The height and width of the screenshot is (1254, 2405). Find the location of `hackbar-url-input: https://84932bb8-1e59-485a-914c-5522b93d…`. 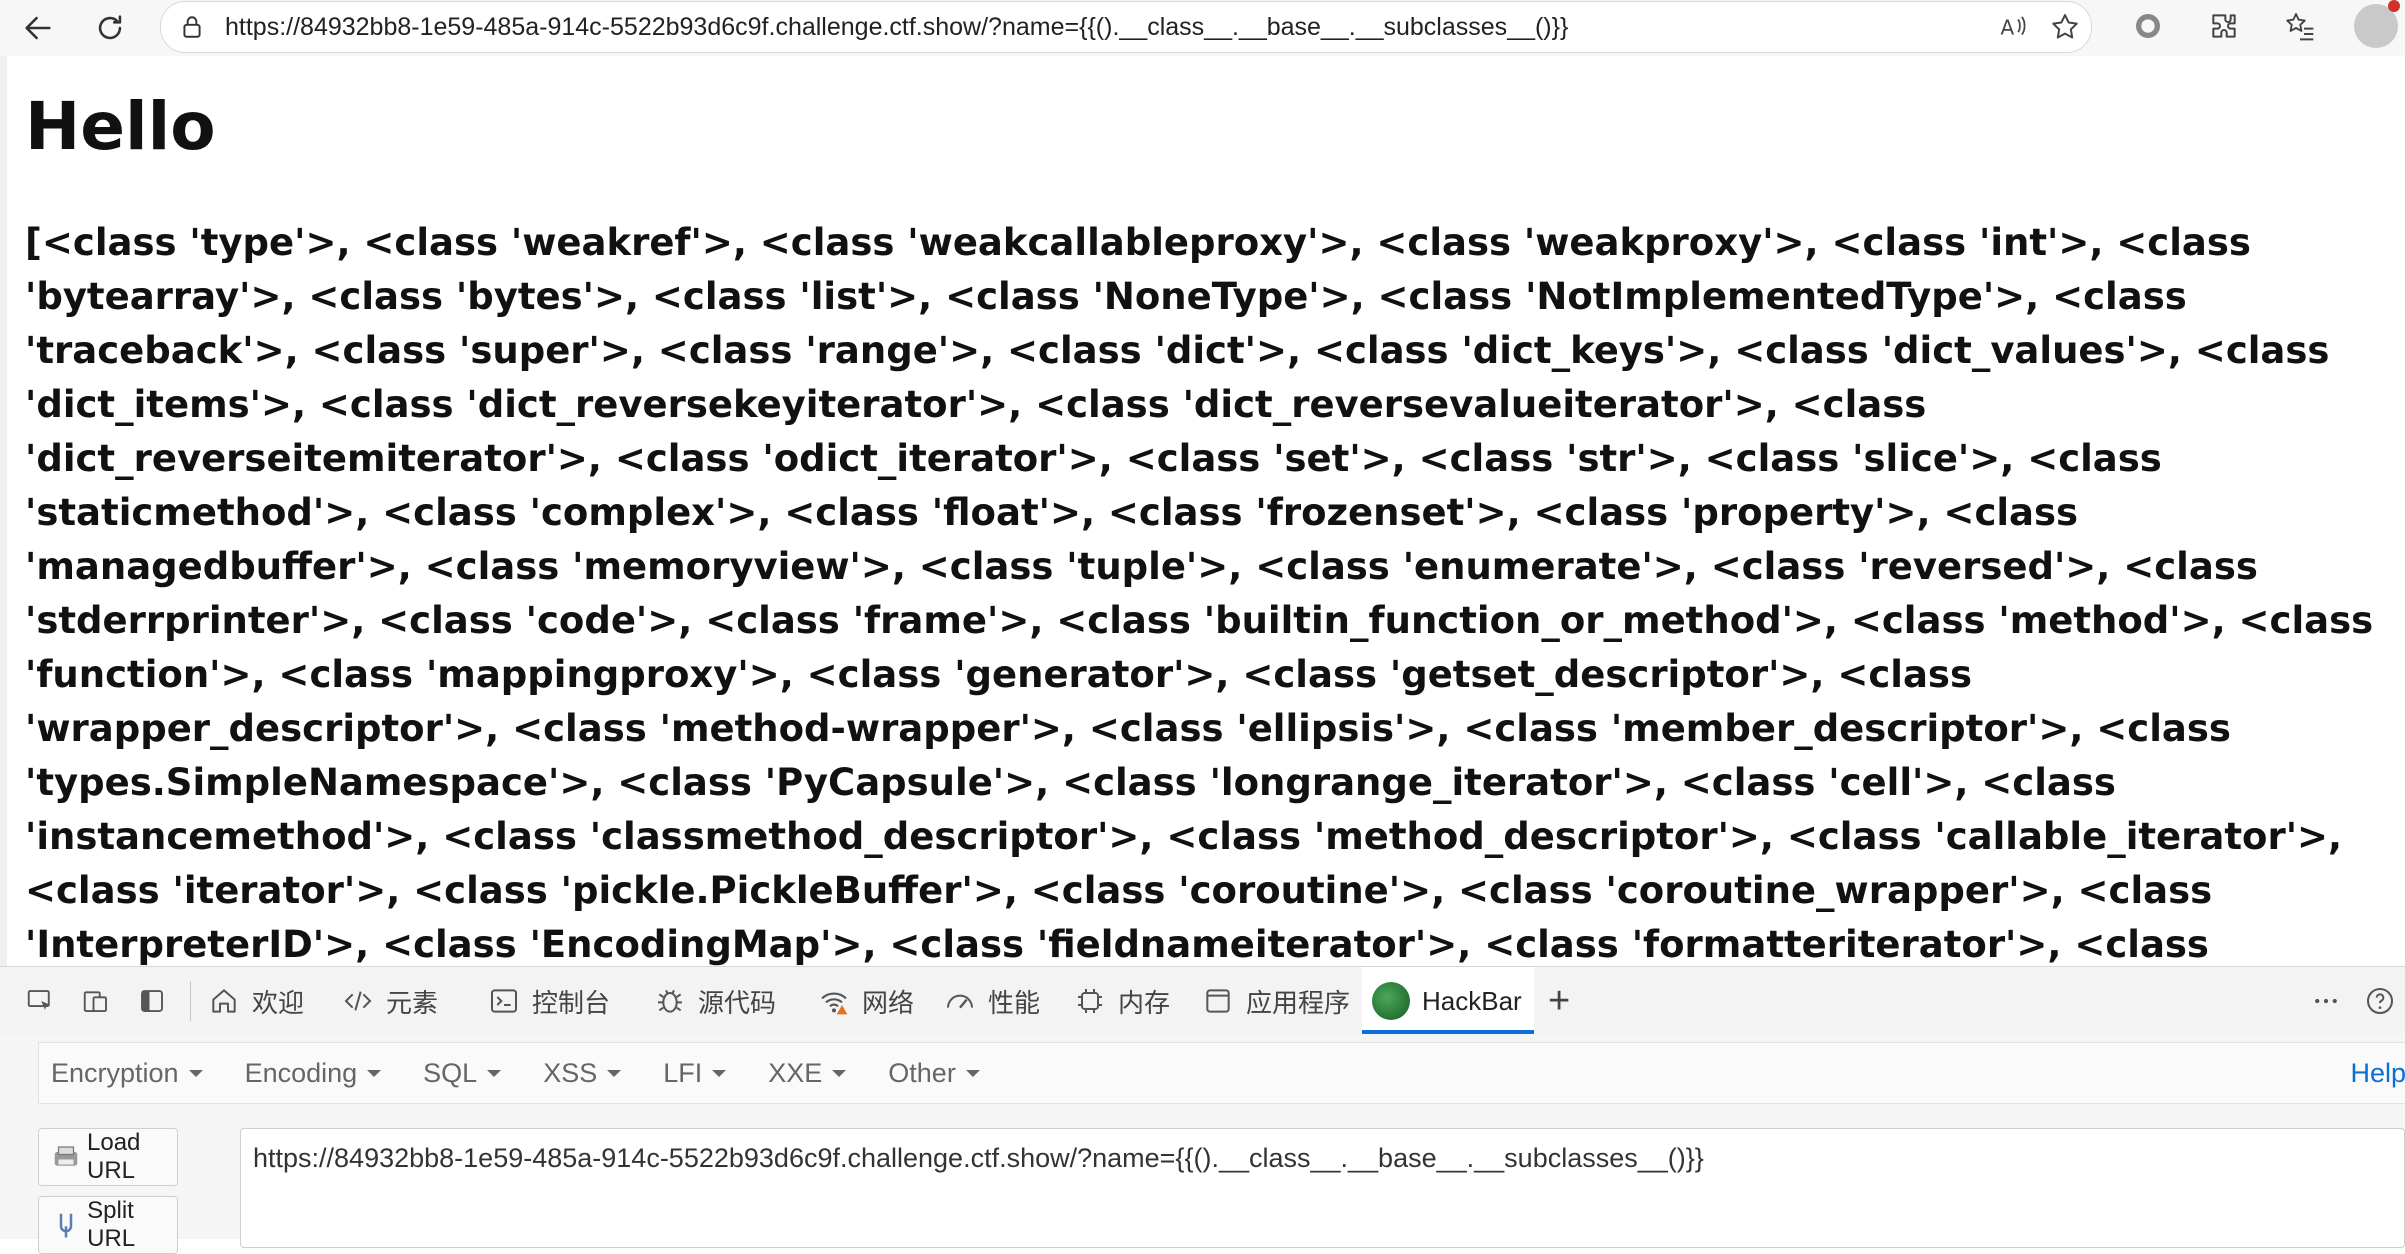

hackbar-url-input: https://84932bb8-1e59-485a-914c-5522b93d… is located at coordinates (1322, 1188).